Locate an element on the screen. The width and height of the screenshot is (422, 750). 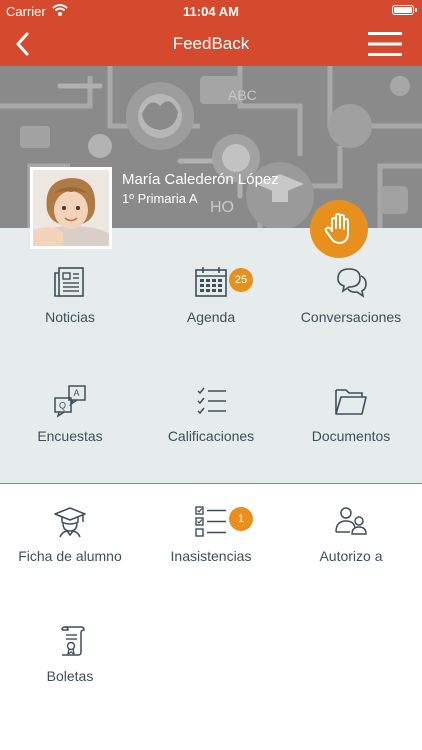
tile-ficha-de-alumno: Ficha de alumno is located at coordinates (70, 534).